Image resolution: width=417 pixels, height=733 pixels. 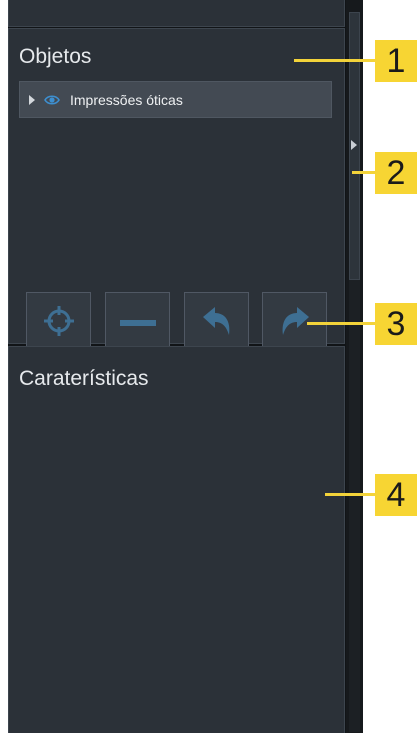 What do you see at coordinates (32, 99) in the screenshot?
I see `expand-arrow-icon` at bounding box center [32, 99].